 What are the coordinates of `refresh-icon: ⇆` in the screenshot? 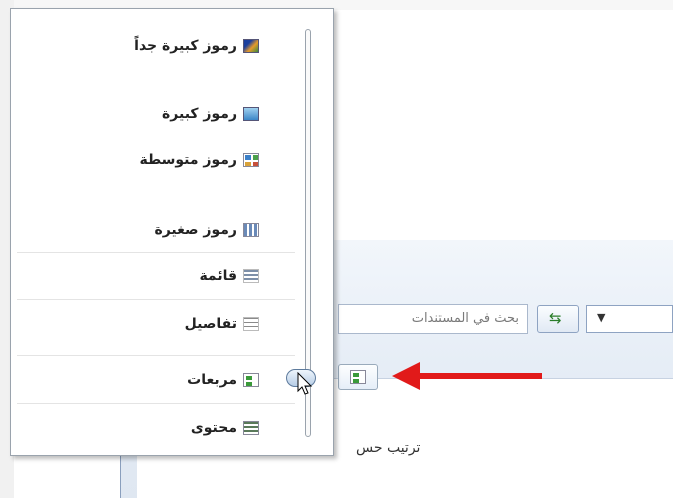 It's located at (555, 318).